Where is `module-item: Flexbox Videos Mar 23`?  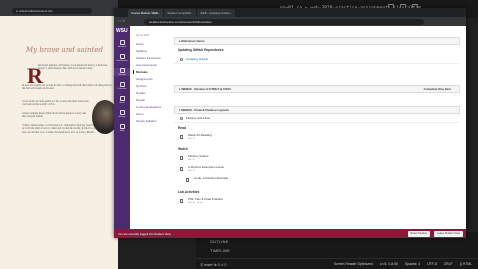
module-item: Flexbox Videos Mar 23 is located at coordinates (317, 159).